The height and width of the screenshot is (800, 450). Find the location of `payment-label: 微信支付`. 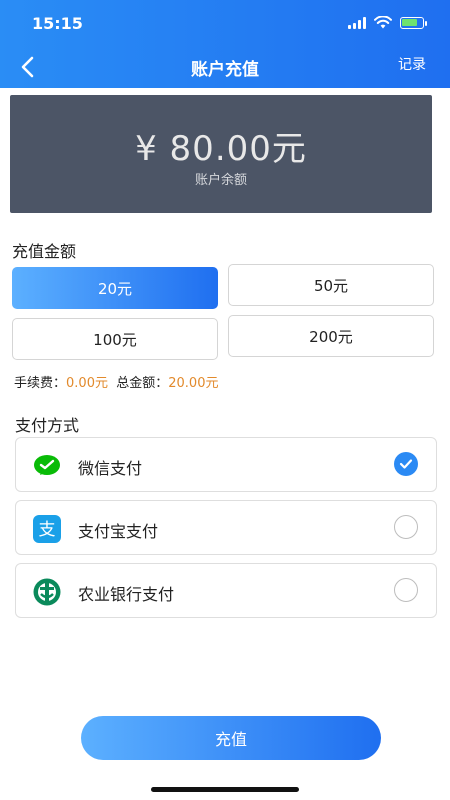

payment-label: 微信支付 is located at coordinates (110, 468).